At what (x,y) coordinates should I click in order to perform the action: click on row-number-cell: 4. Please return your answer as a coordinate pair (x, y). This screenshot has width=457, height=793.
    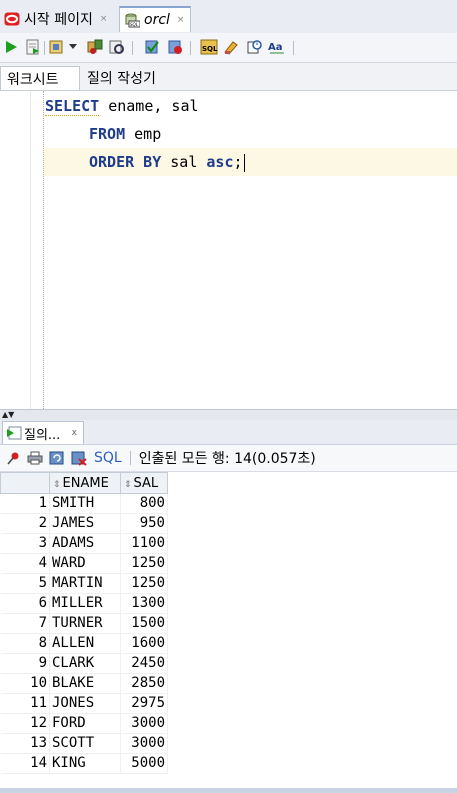
    Looking at the image, I should click on (25, 563).